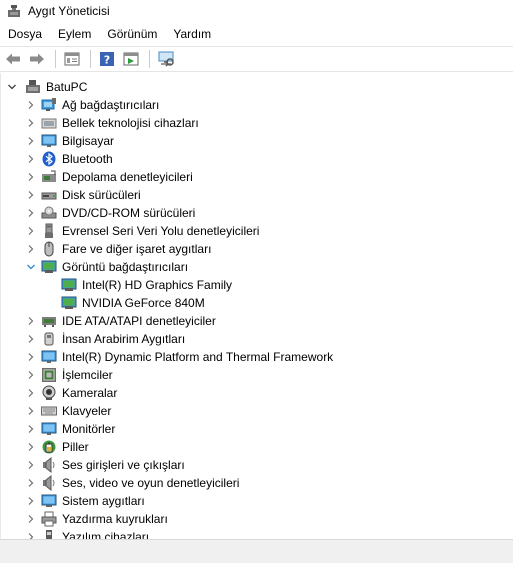 The width and height of the screenshot is (513, 563). What do you see at coordinates (133, 303) in the screenshot?
I see `tree-device-nvidia-geforce-840m: NVIDIA GeForce 840M` at bounding box center [133, 303].